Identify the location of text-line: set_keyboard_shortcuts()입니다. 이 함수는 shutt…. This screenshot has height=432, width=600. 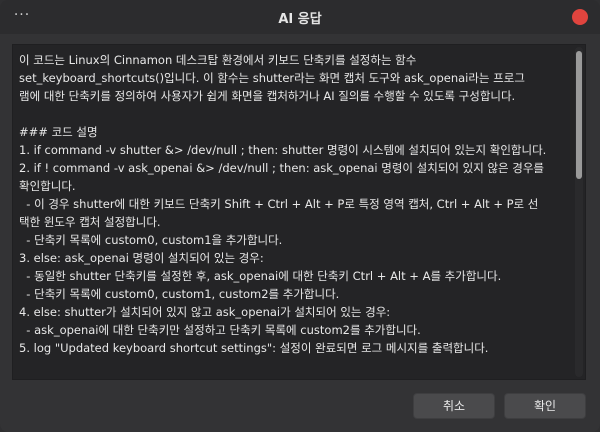
(272, 78).